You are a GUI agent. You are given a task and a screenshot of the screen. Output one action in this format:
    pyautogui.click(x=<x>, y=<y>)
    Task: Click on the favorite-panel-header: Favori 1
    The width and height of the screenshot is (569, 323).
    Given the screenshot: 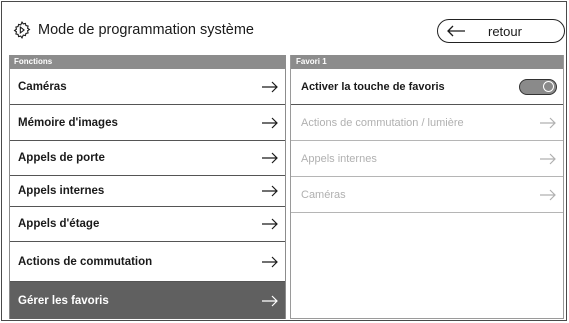 What is the action you would take?
    pyautogui.click(x=427, y=62)
    